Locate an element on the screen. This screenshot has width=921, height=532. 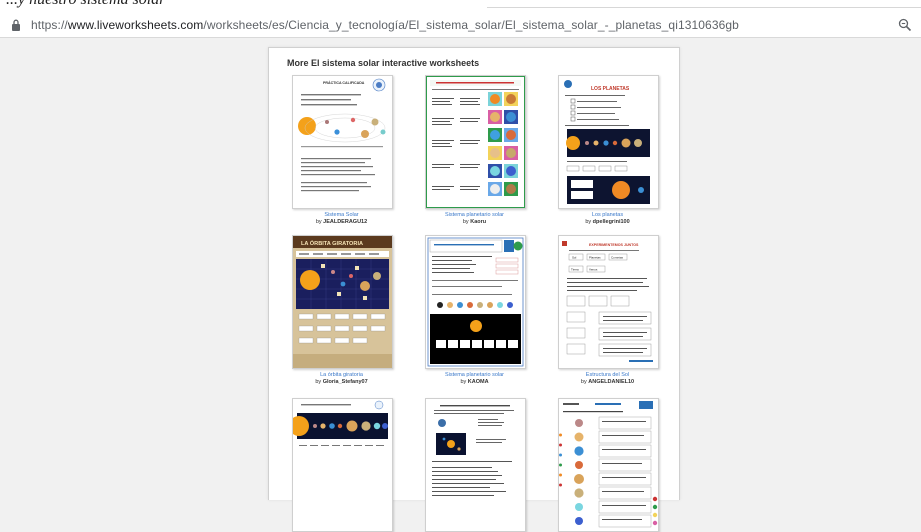
worksheet-caption: Estructura del Sol by ANGELDANIEL10 is located at coordinates (607, 379).